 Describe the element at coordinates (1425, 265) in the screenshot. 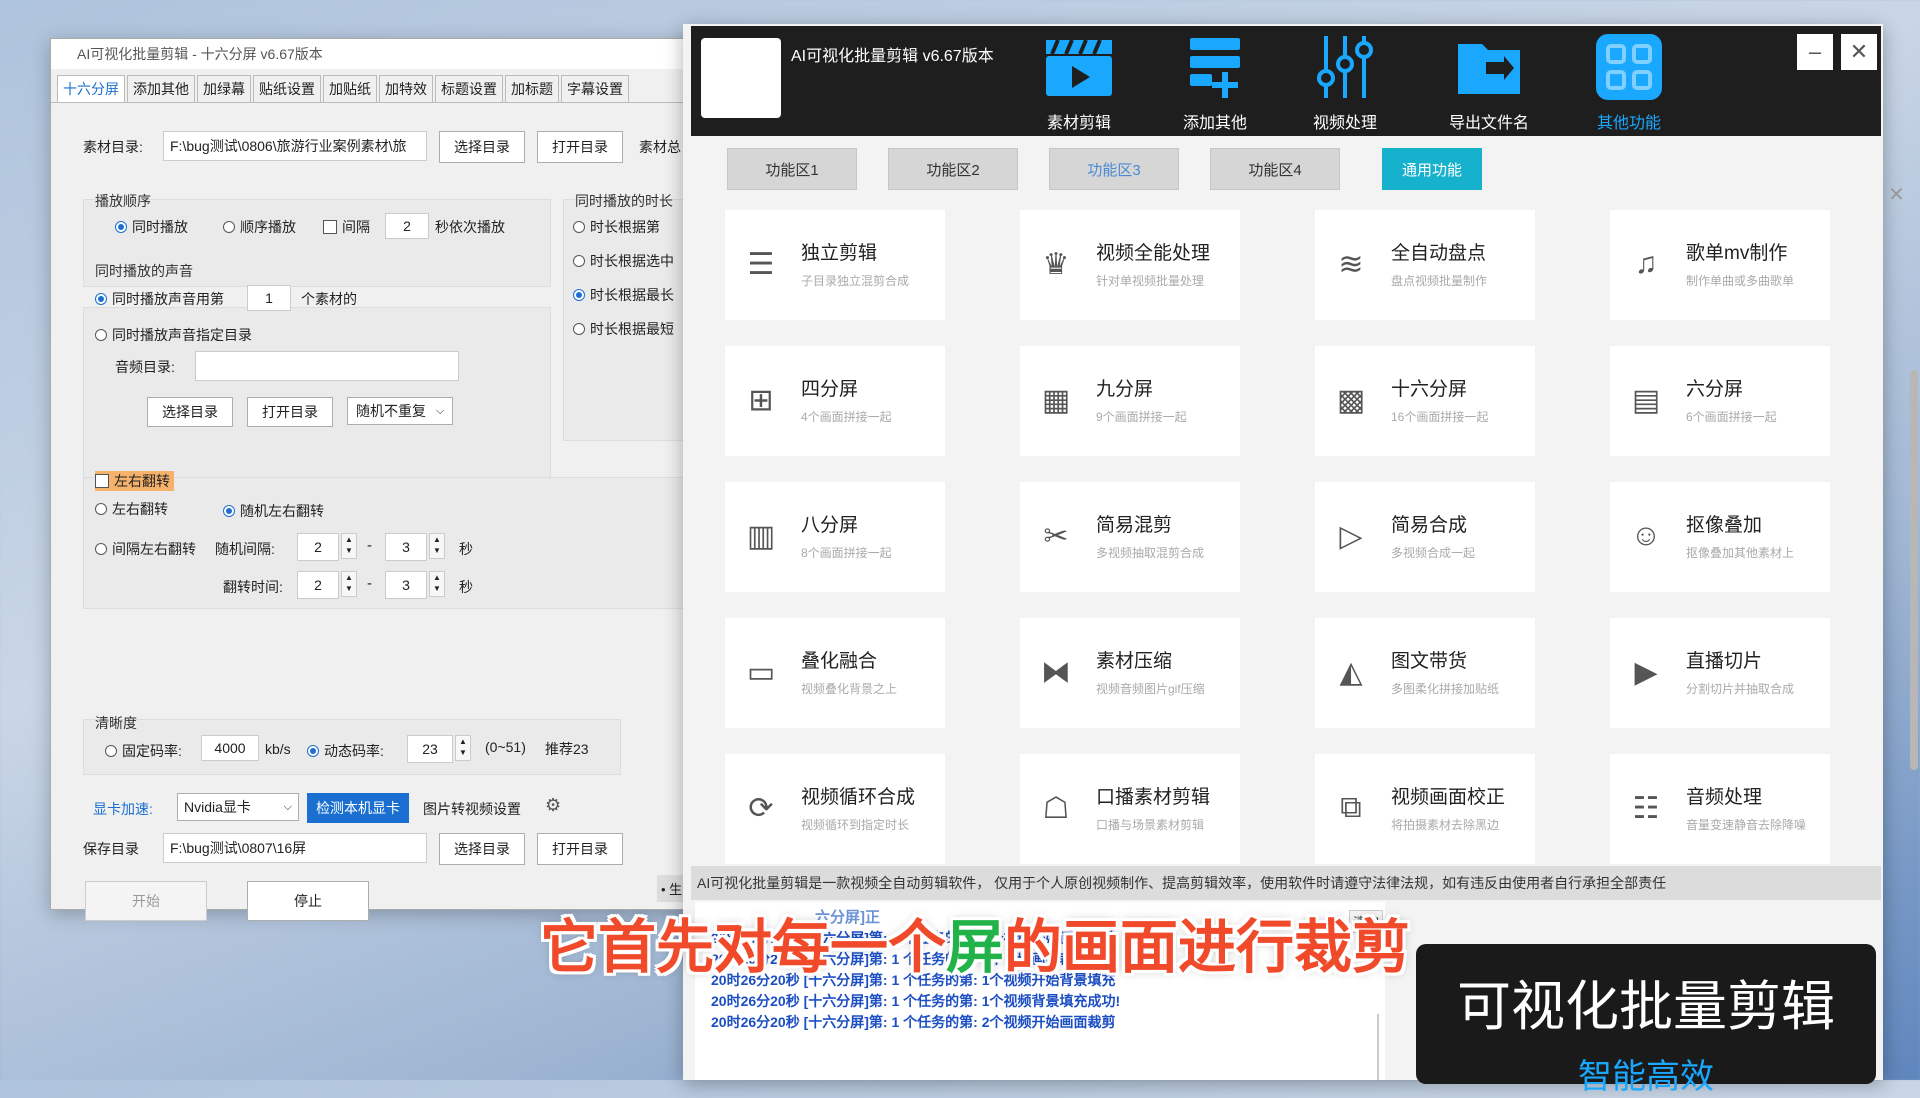

I see `function-card: ≋ 全自动盘点 盘点视频批量制作` at that location.